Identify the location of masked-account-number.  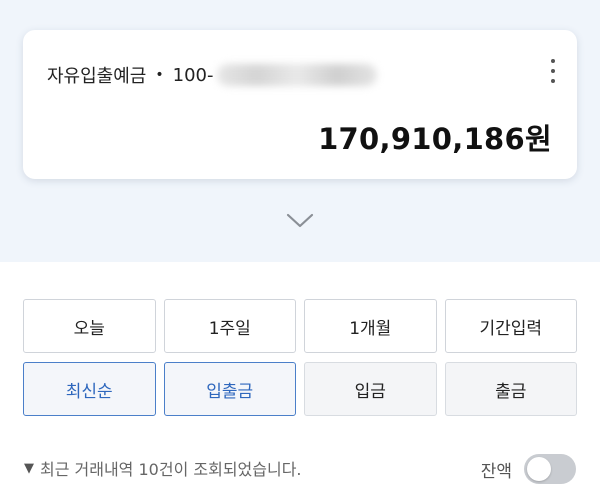
(297, 75).